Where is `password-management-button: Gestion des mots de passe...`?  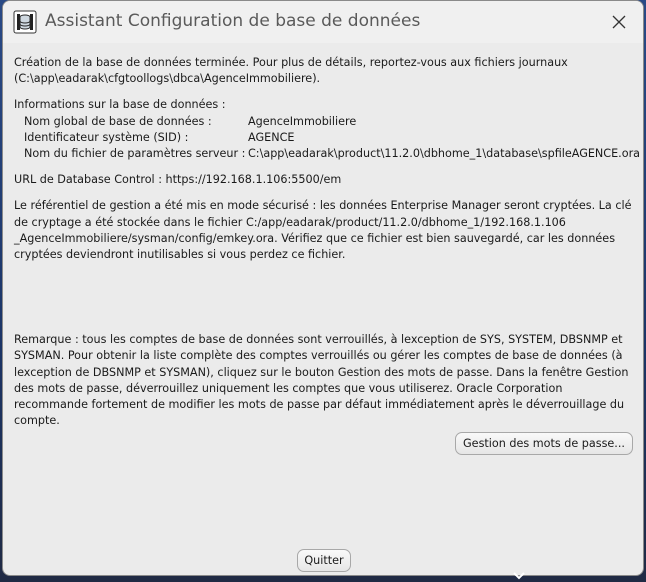 password-management-button: Gestion des mots de passe... is located at coordinates (544, 443).